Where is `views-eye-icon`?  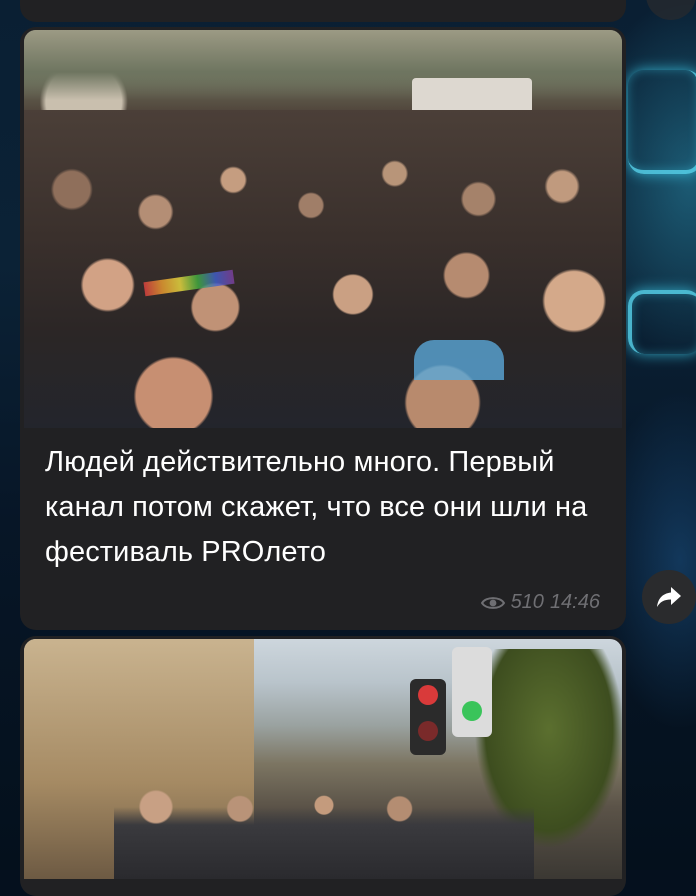 views-eye-icon is located at coordinates (492, 602).